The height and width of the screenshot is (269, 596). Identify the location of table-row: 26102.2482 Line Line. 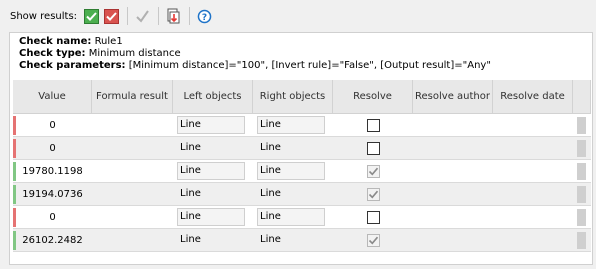
(302, 240).